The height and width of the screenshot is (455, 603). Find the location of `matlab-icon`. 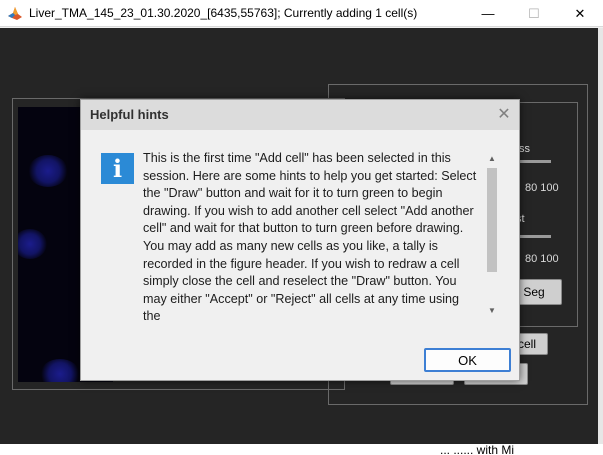

matlab-icon is located at coordinates (15, 13).